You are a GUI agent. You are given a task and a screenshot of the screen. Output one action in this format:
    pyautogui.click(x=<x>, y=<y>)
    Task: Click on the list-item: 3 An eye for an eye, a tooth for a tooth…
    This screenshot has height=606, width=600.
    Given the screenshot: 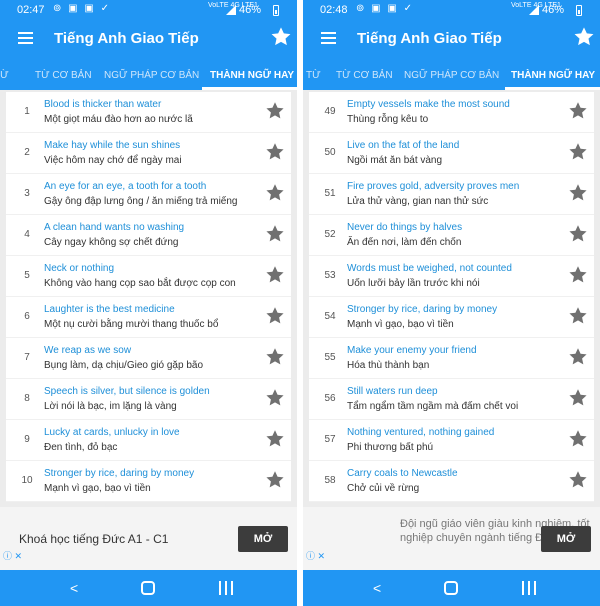 What is the action you would take?
    pyautogui.click(x=148, y=194)
    